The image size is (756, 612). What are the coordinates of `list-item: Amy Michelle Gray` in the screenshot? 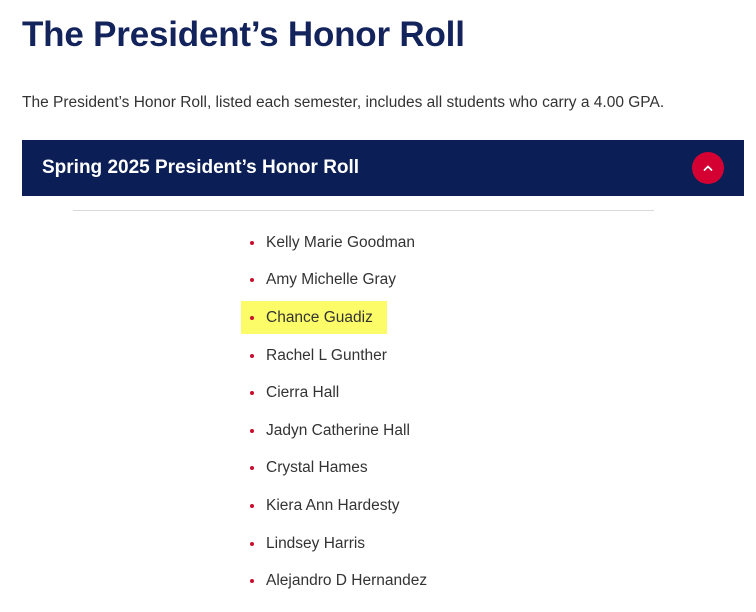 It's located at (334, 281).